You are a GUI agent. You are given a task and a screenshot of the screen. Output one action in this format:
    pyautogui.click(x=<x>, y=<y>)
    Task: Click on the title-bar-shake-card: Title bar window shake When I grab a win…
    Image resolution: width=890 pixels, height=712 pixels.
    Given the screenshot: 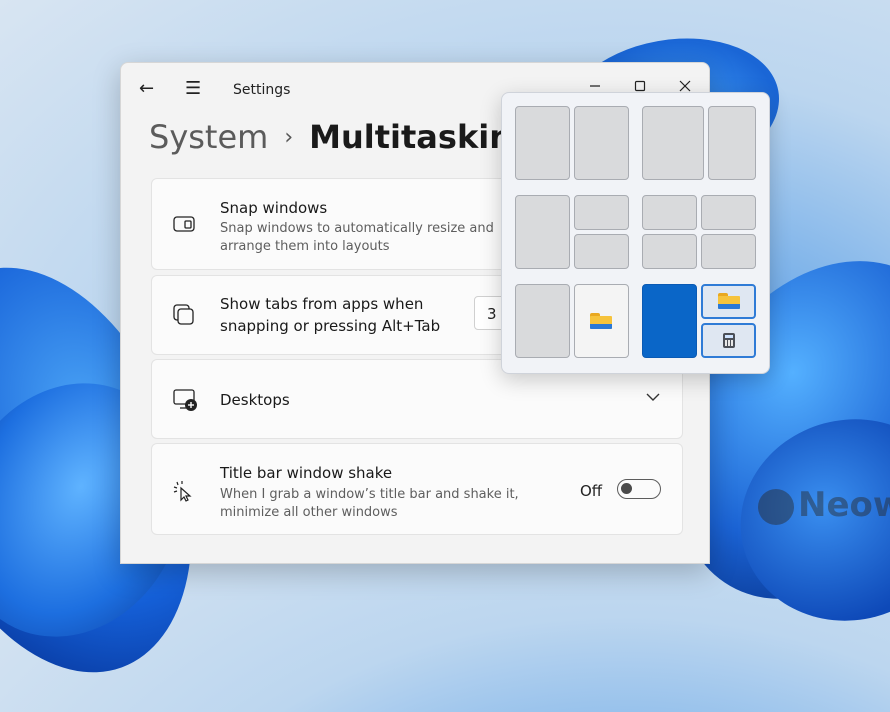 What is the action you would take?
    pyautogui.click(x=417, y=489)
    